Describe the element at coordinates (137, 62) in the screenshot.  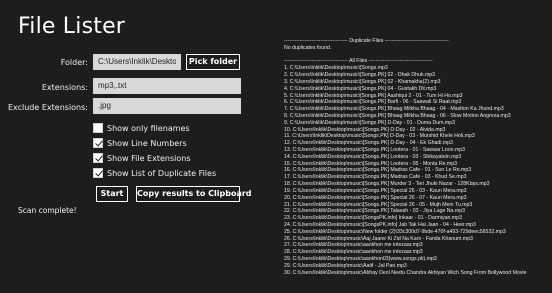
I see `folder-input` at that location.